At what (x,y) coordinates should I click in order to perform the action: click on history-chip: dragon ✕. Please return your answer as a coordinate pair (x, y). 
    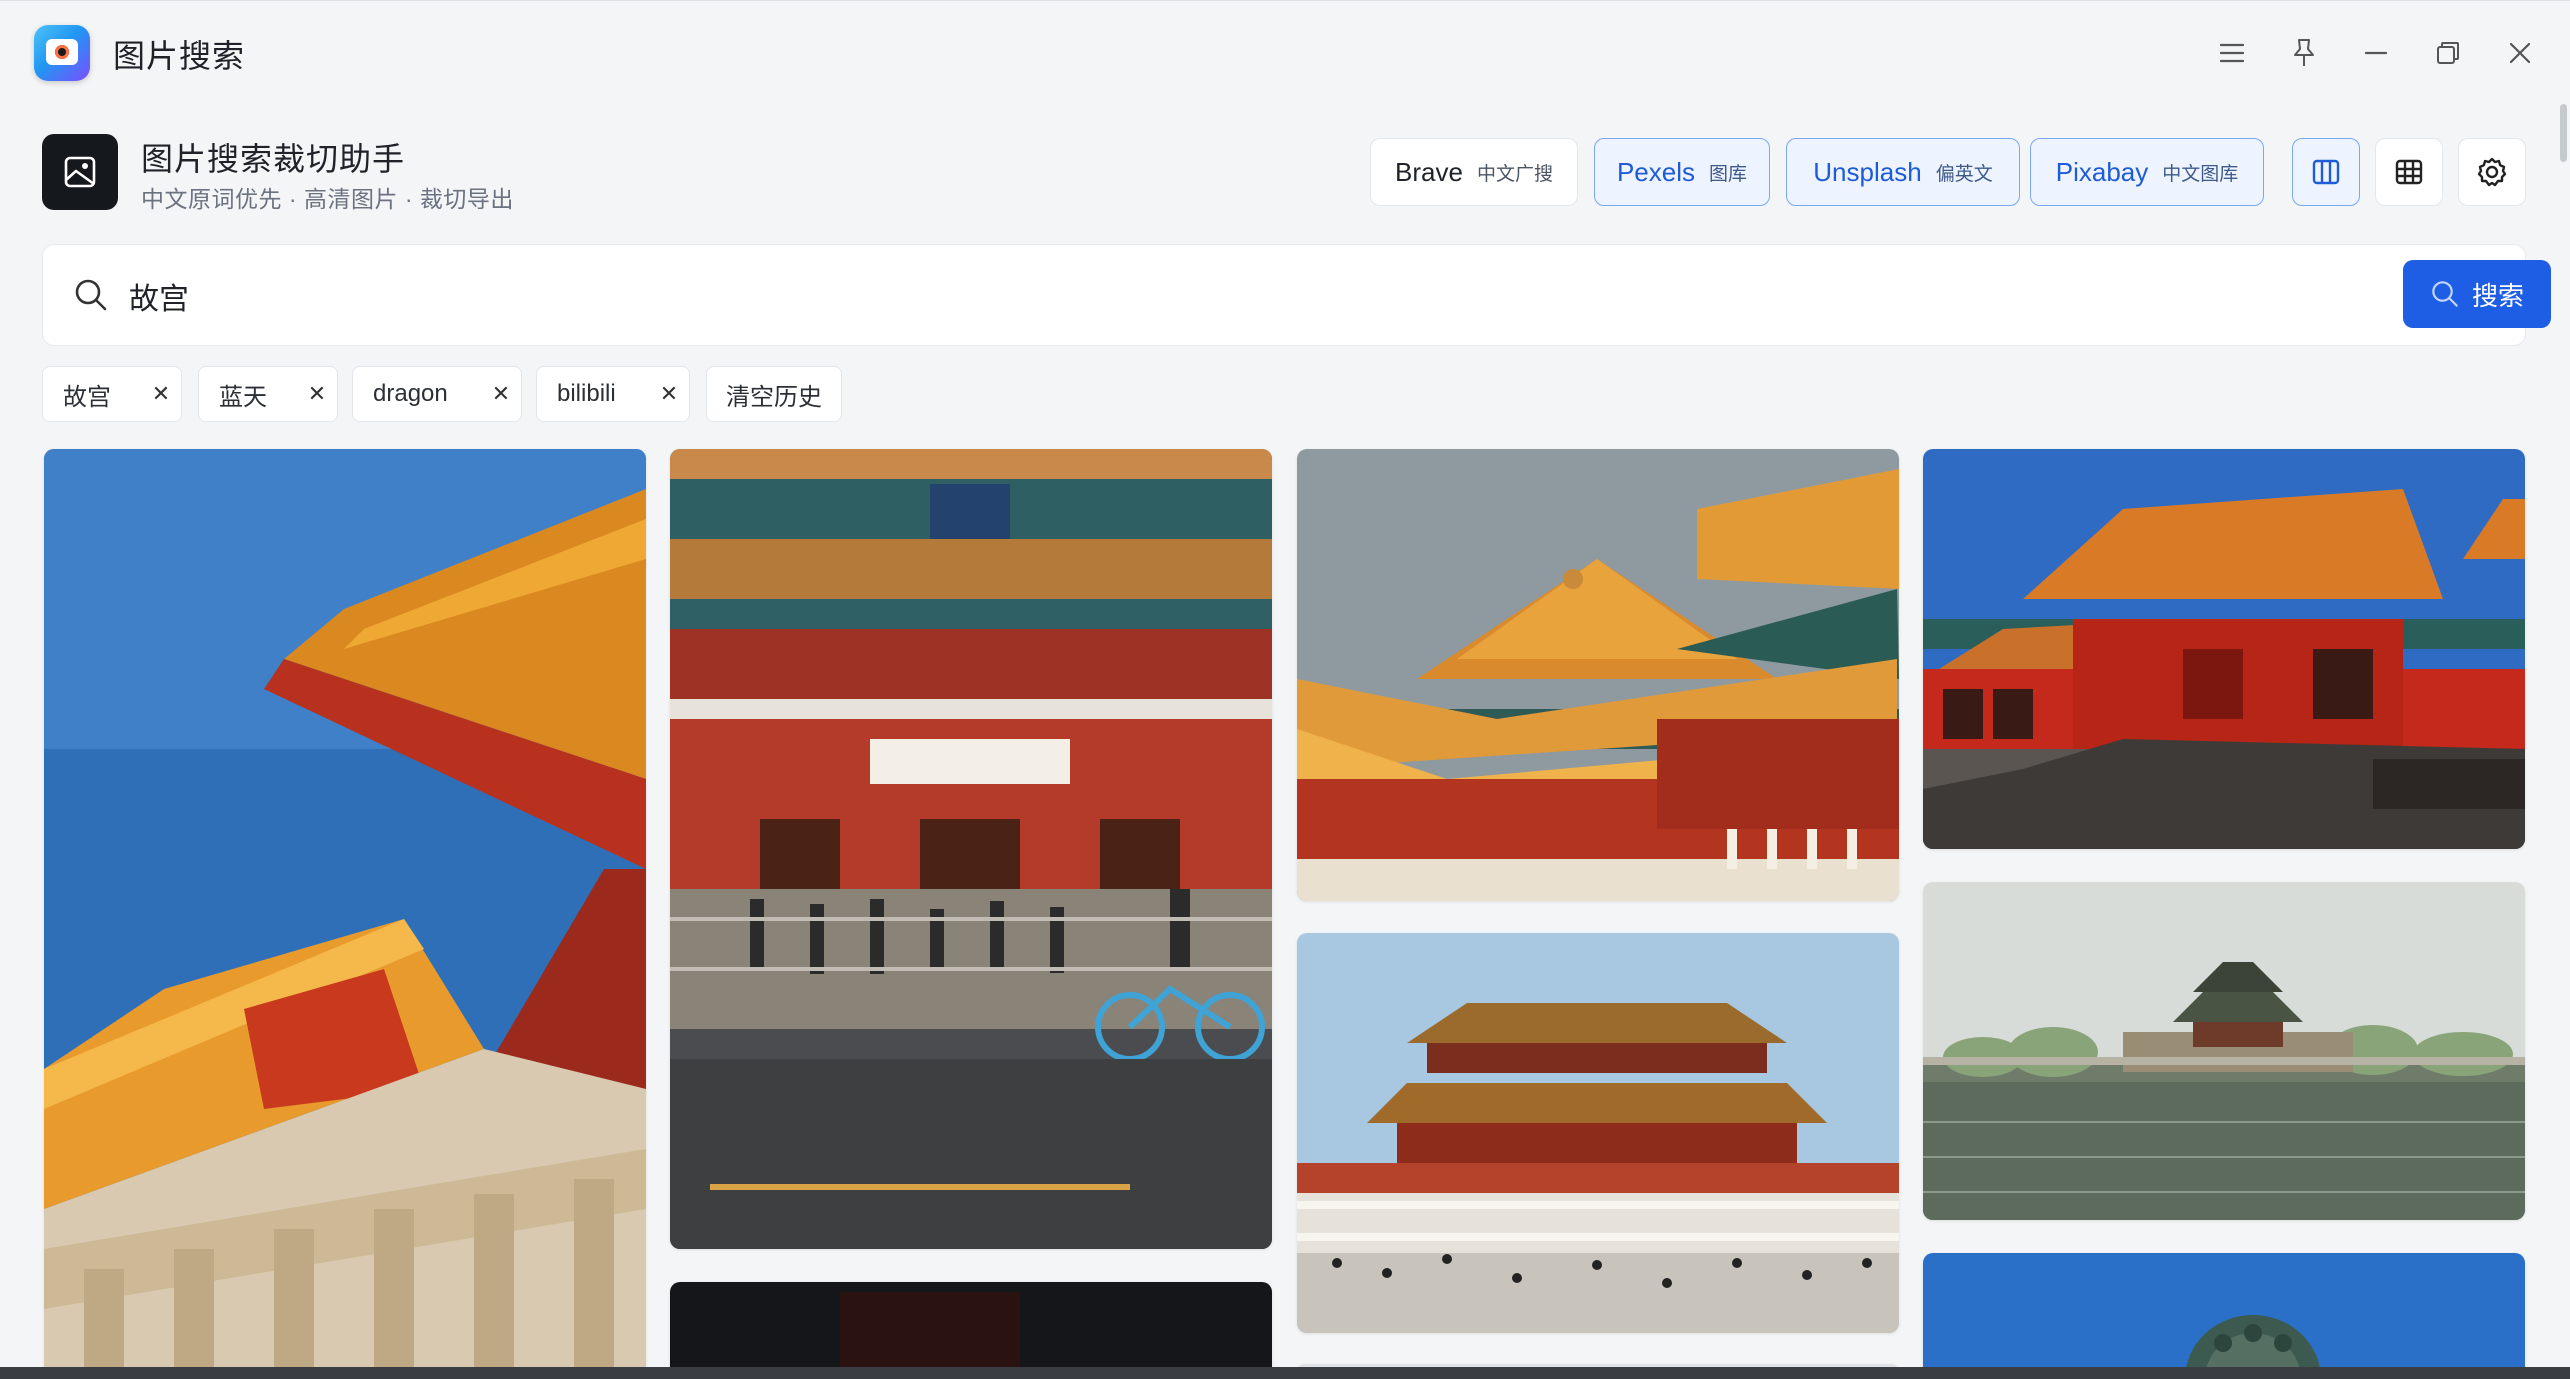
    Looking at the image, I should click on (437, 394).